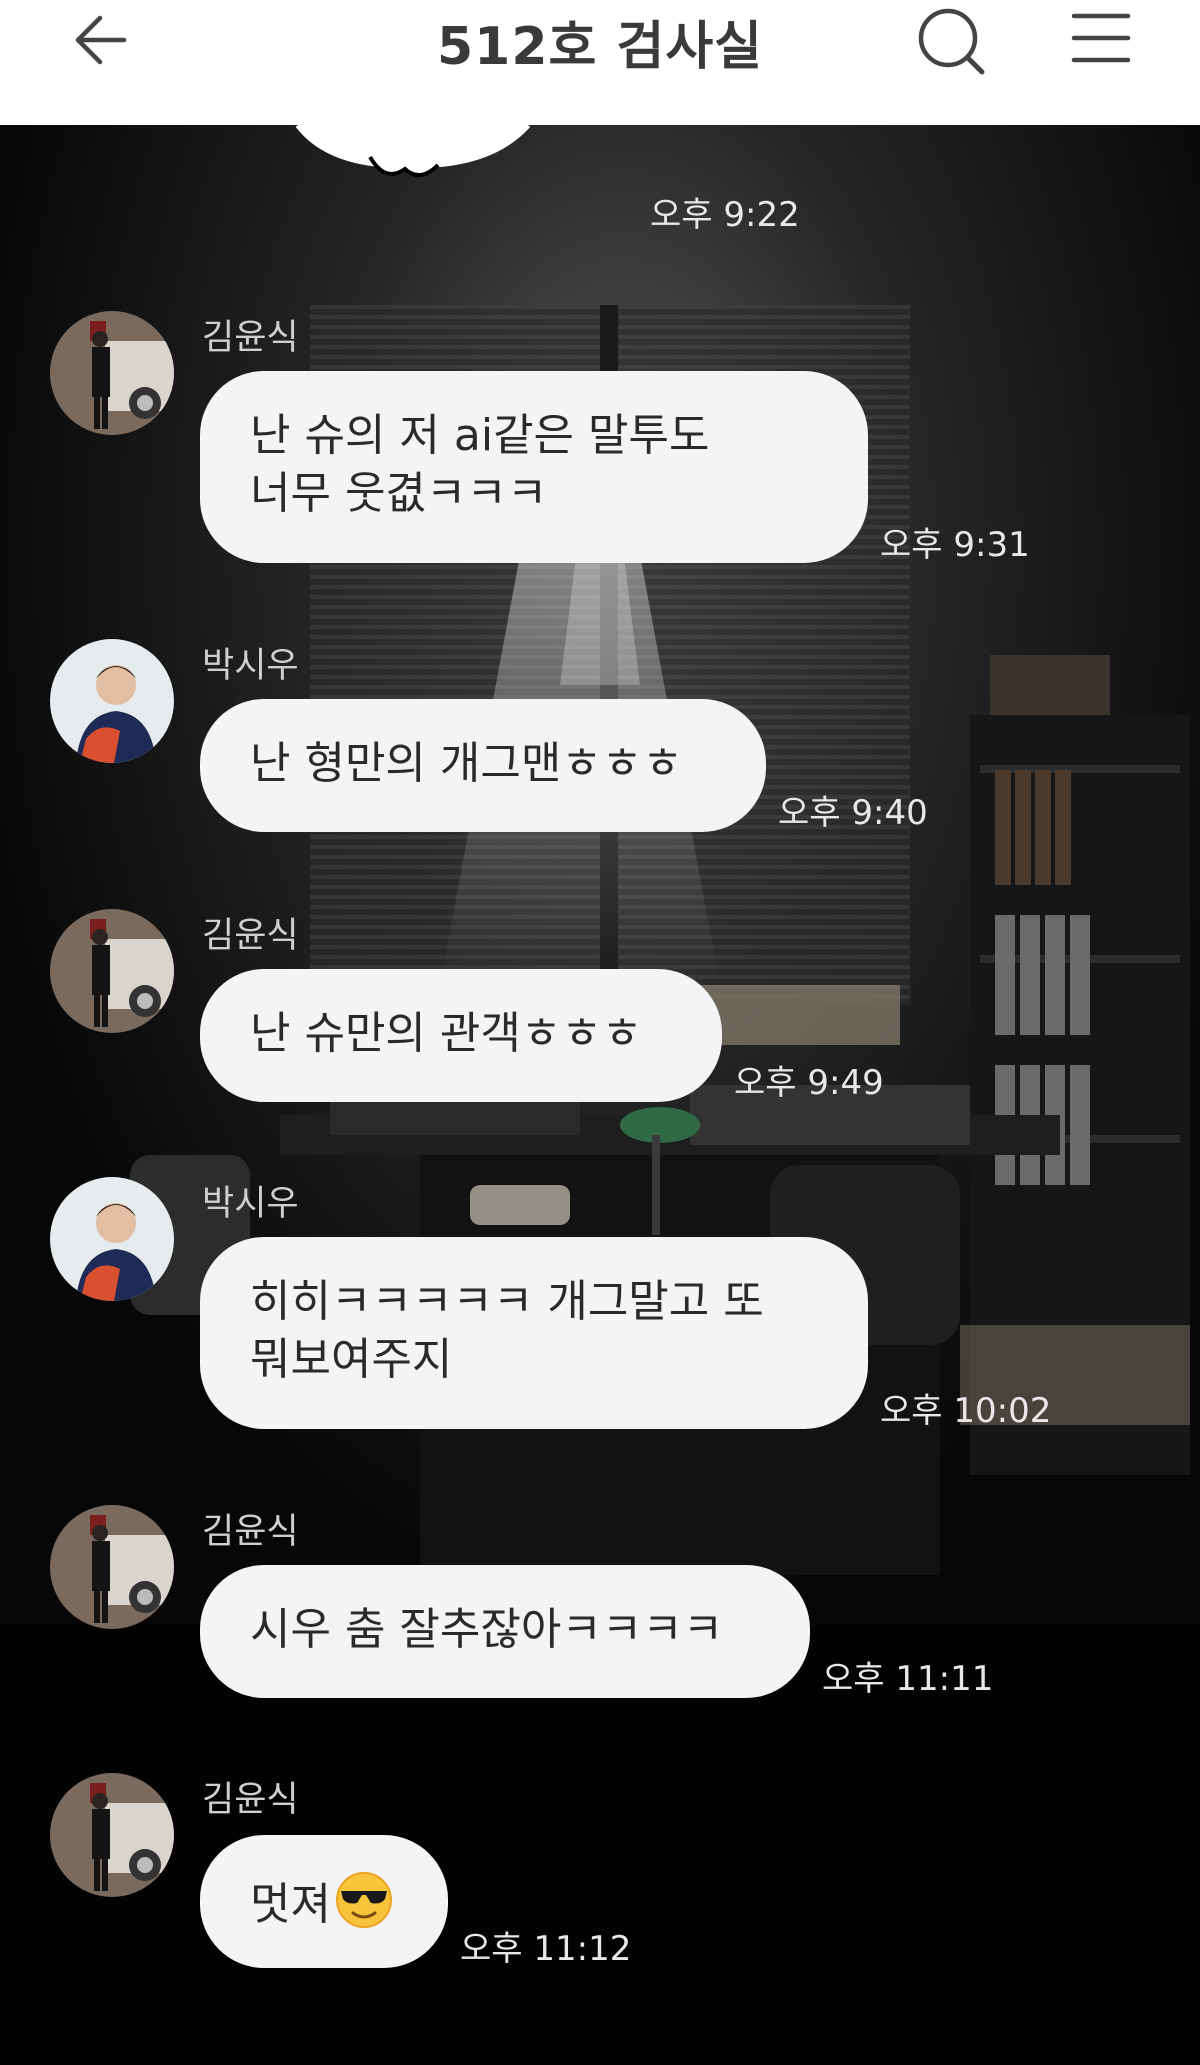 This screenshot has height=2065, width=1200. What do you see at coordinates (955, 545) in the screenshot?
I see `message-timestamp: 오후 9:31` at bounding box center [955, 545].